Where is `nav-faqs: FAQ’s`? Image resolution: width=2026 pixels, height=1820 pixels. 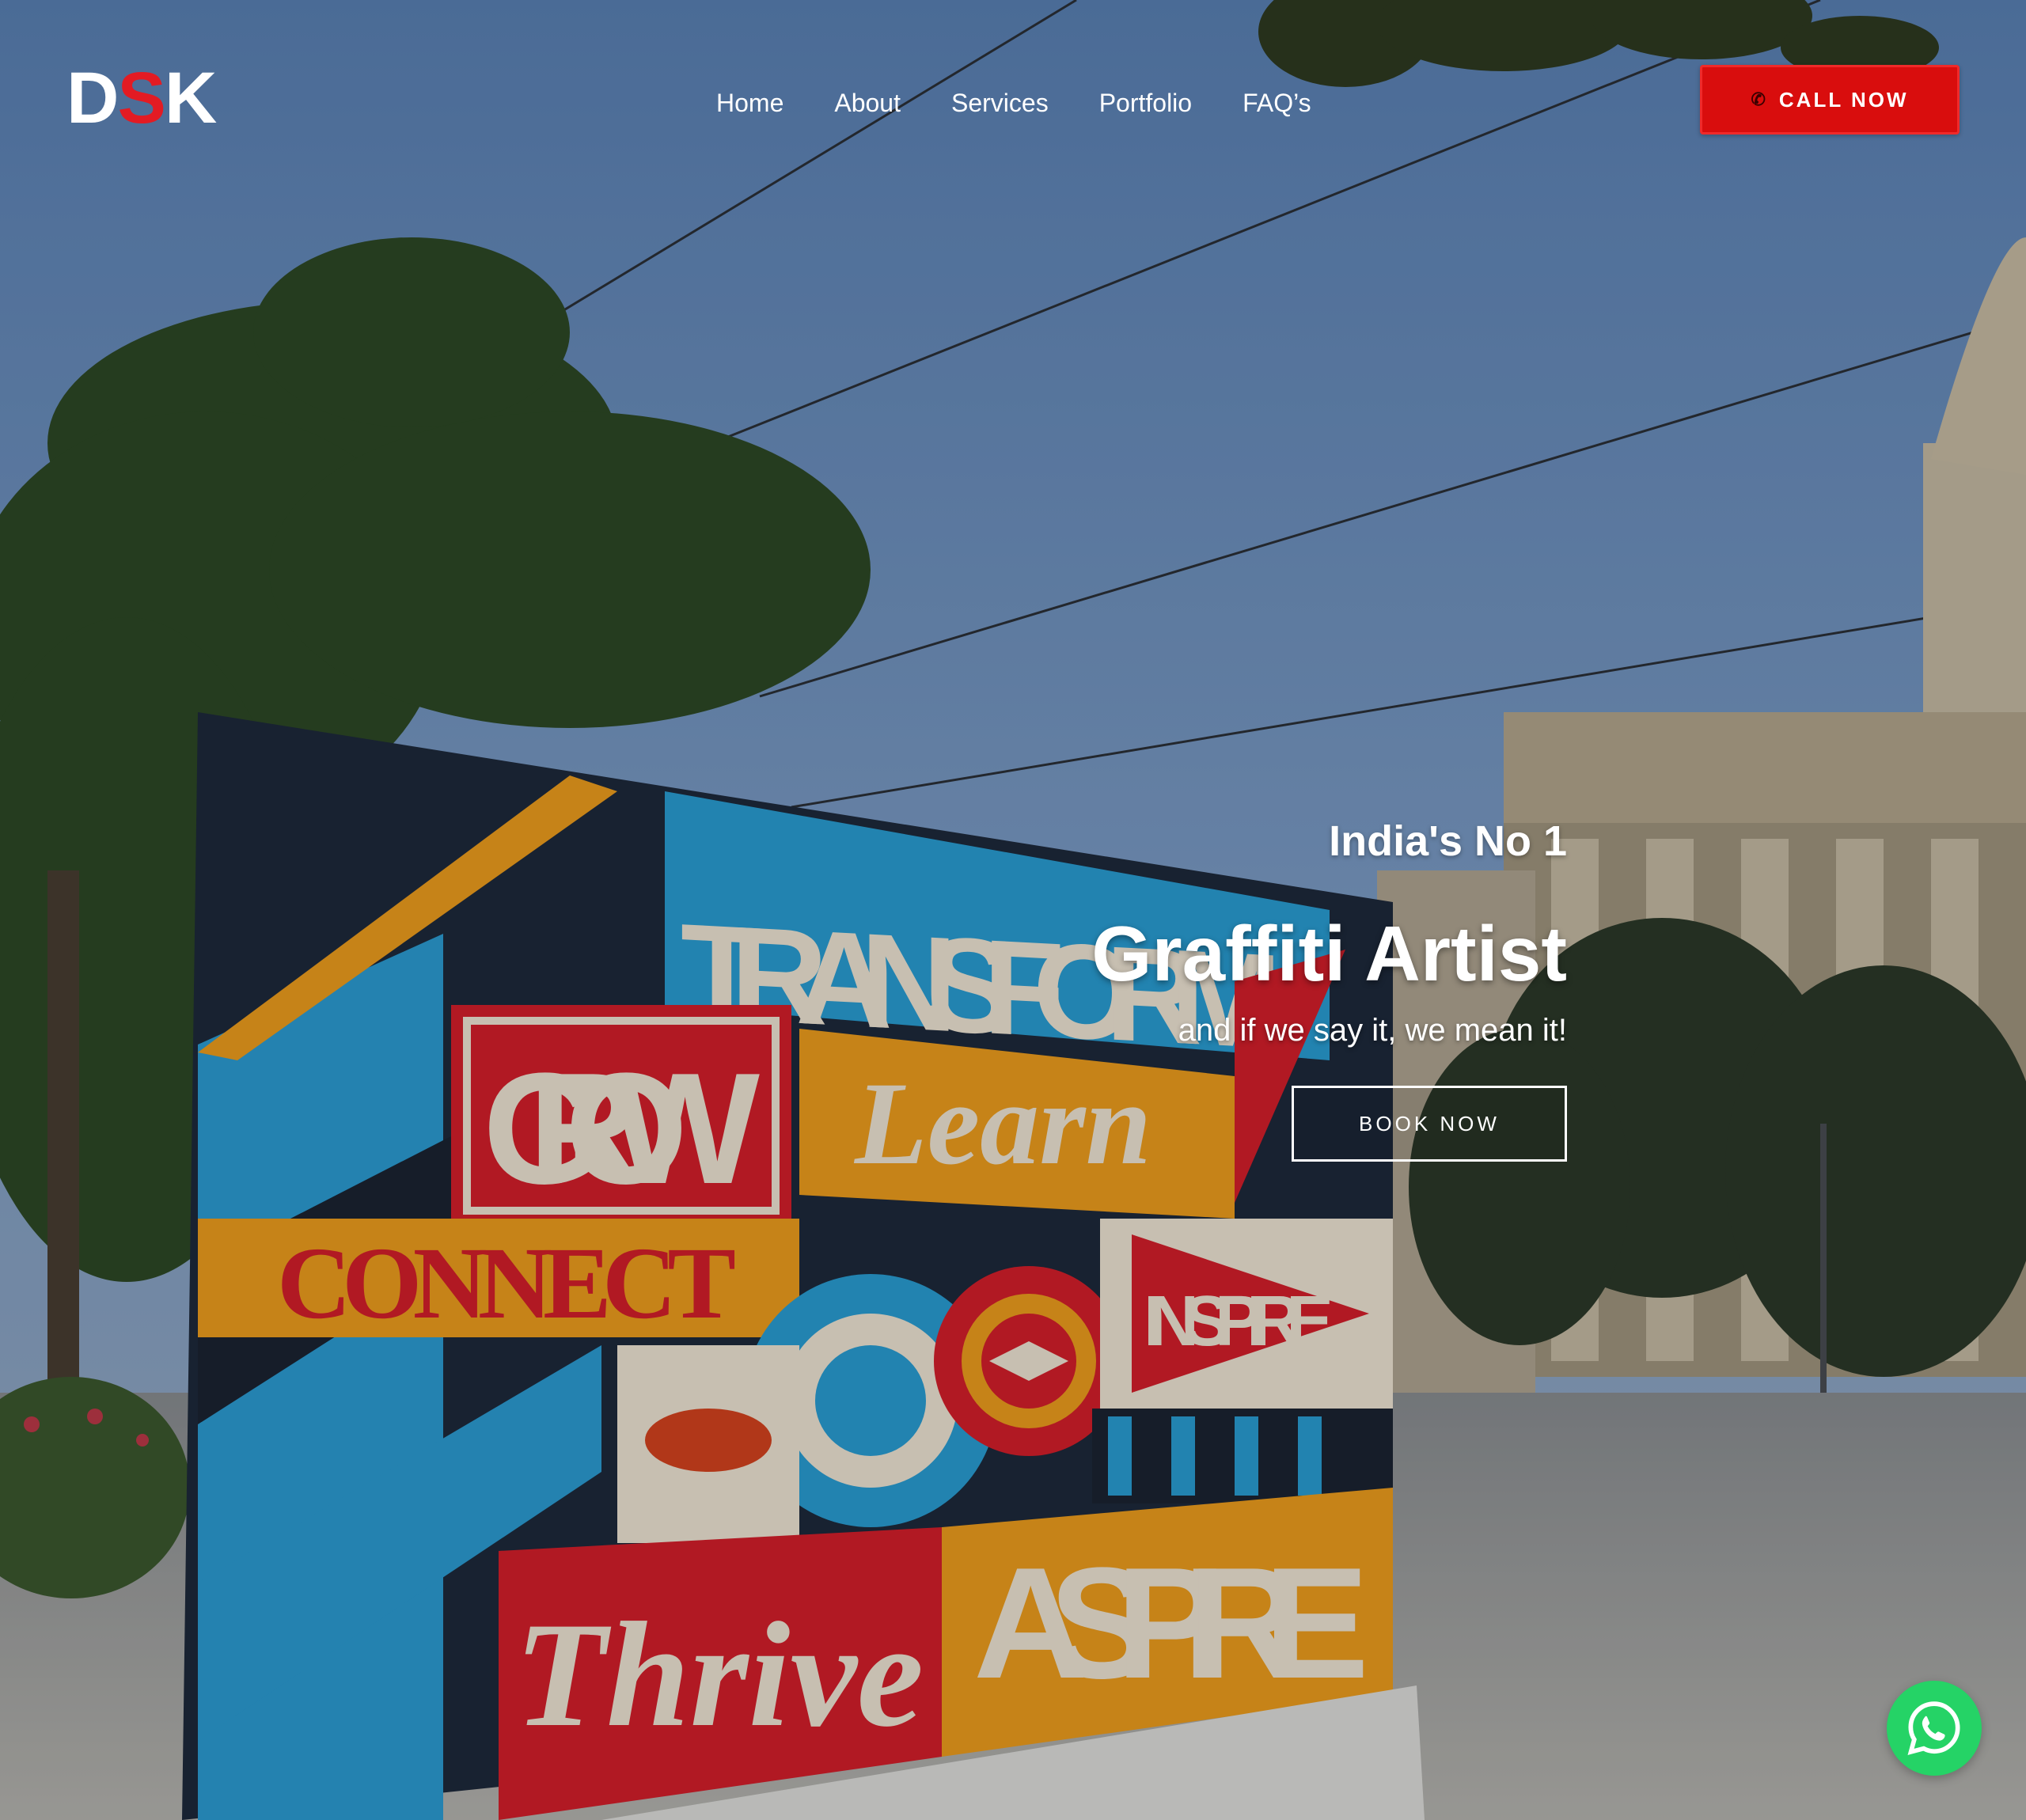 nav-faqs: FAQ’s is located at coordinates (1277, 102).